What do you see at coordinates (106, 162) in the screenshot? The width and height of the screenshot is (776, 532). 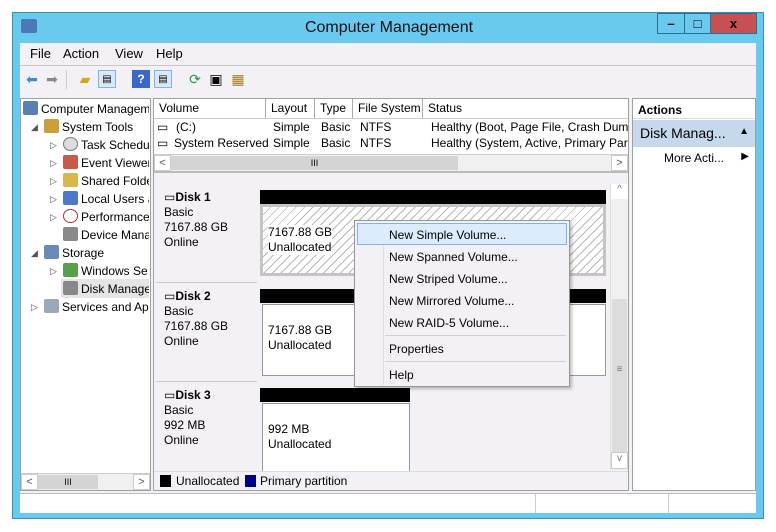 I see `tree-item-event-viewer: Event Viewer` at bounding box center [106, 162].